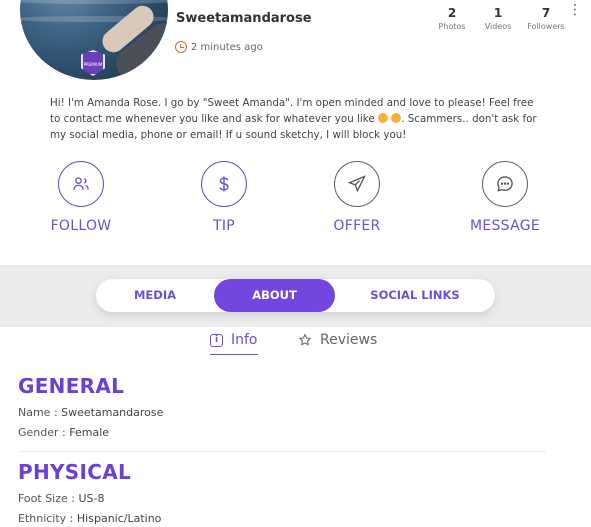  I want to click on chat-icon, so click(505, 184).